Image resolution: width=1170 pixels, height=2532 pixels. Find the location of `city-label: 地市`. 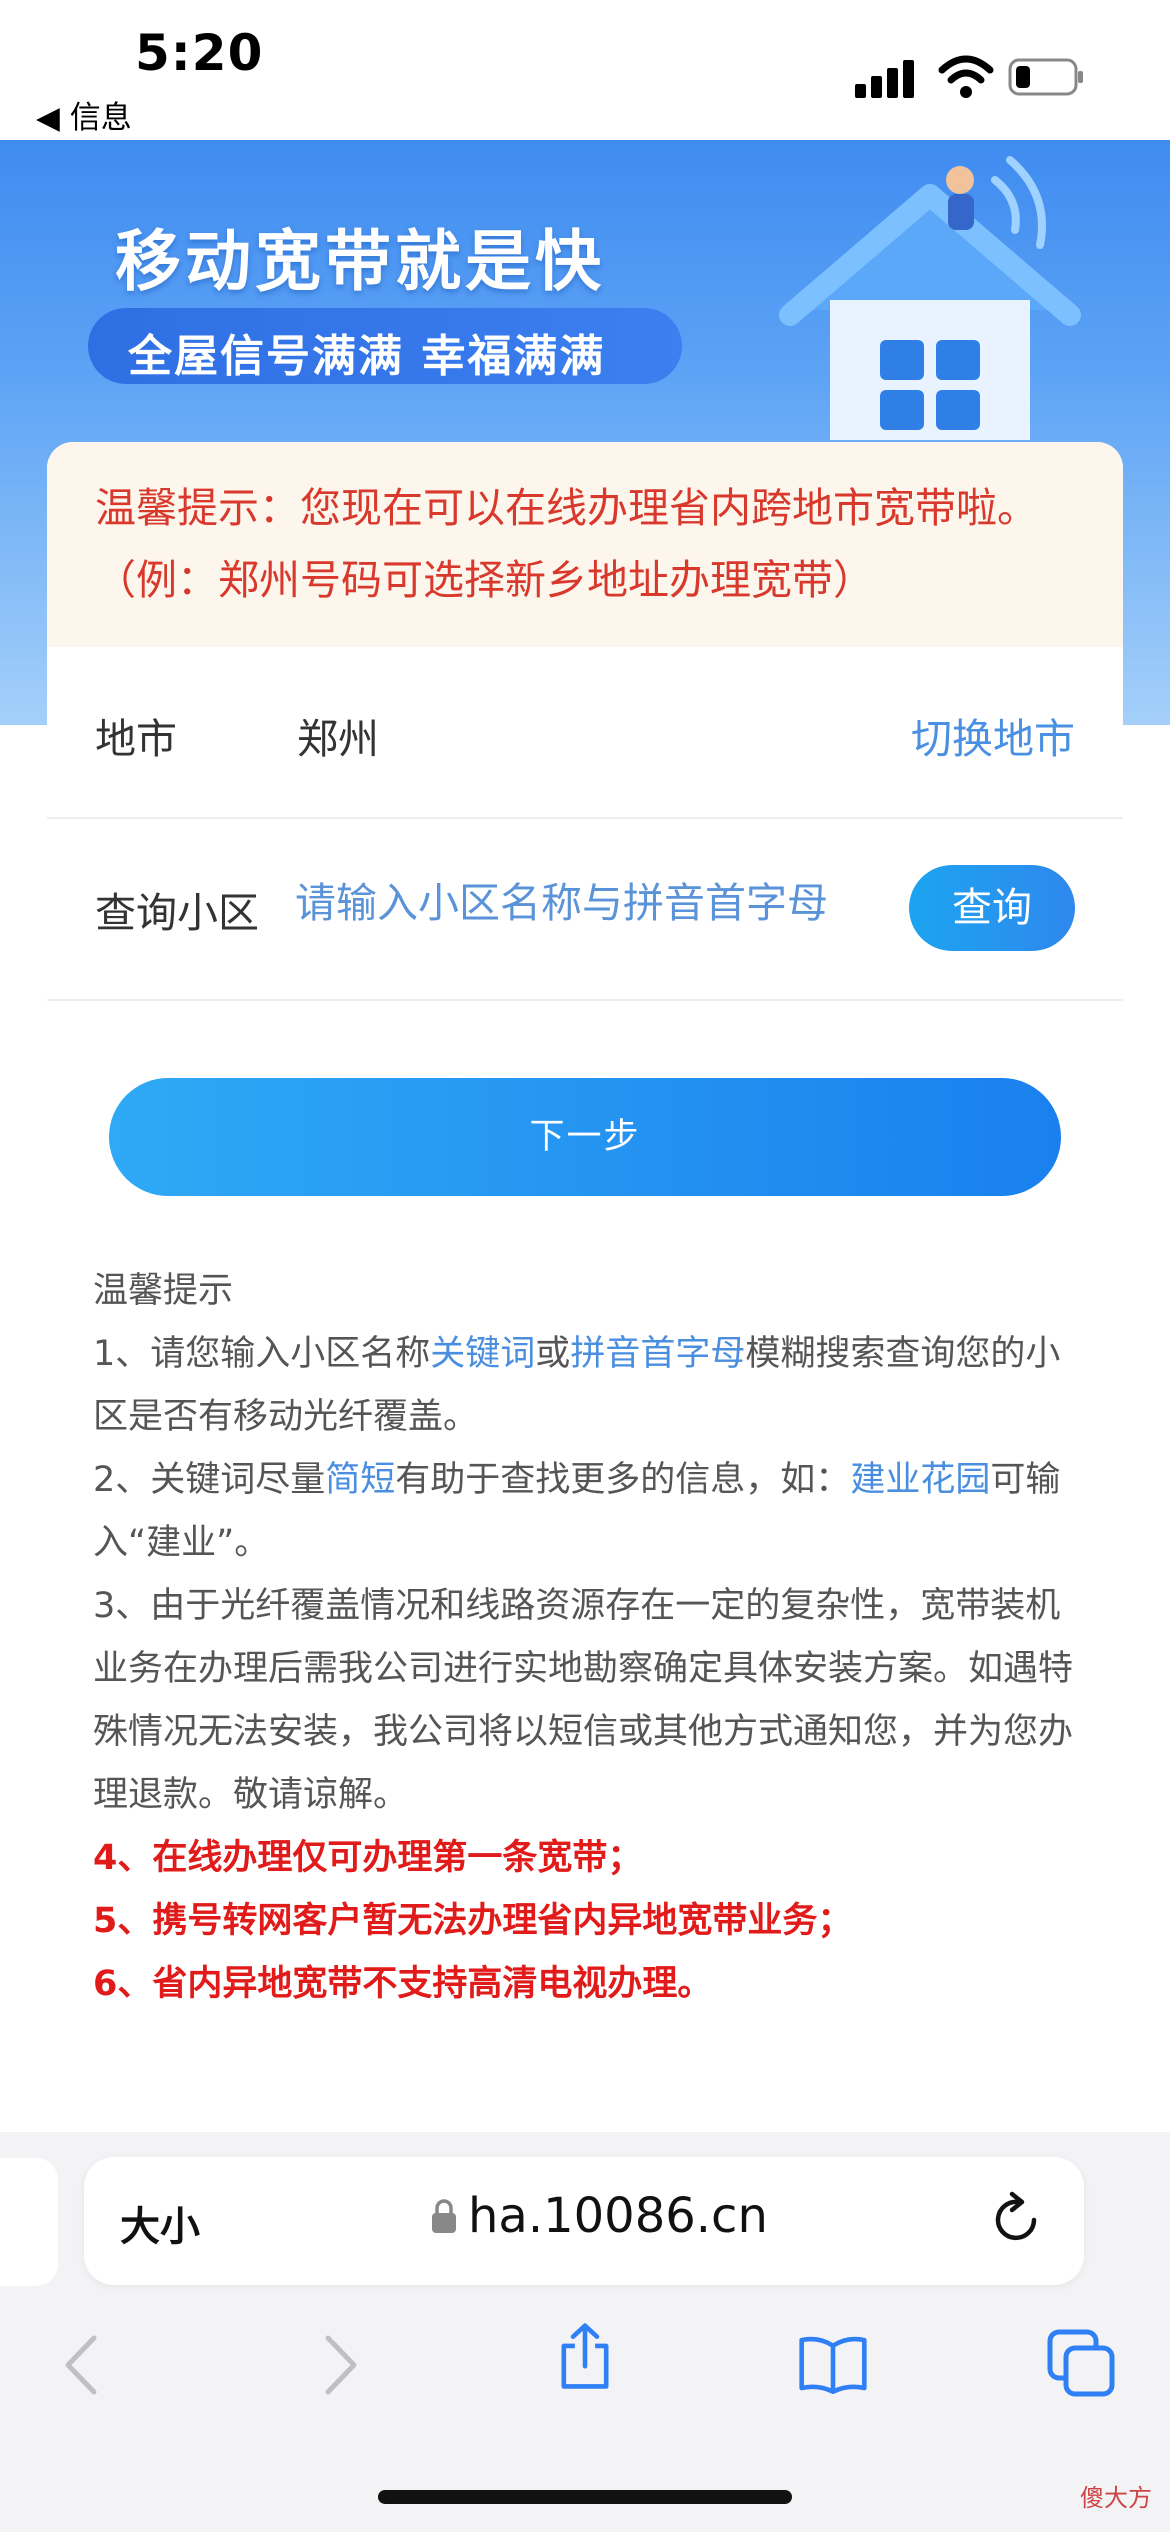

city-label: 地市 is located at coordinates (136, 739).